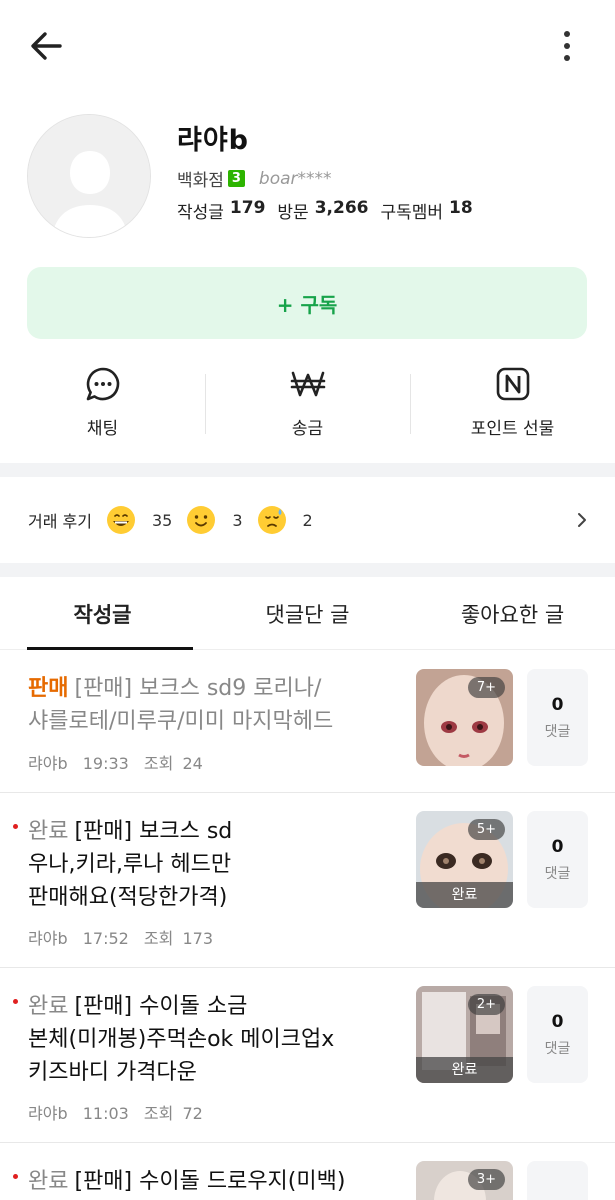  I want to click on remit-button: 송금, so click(307, 405).